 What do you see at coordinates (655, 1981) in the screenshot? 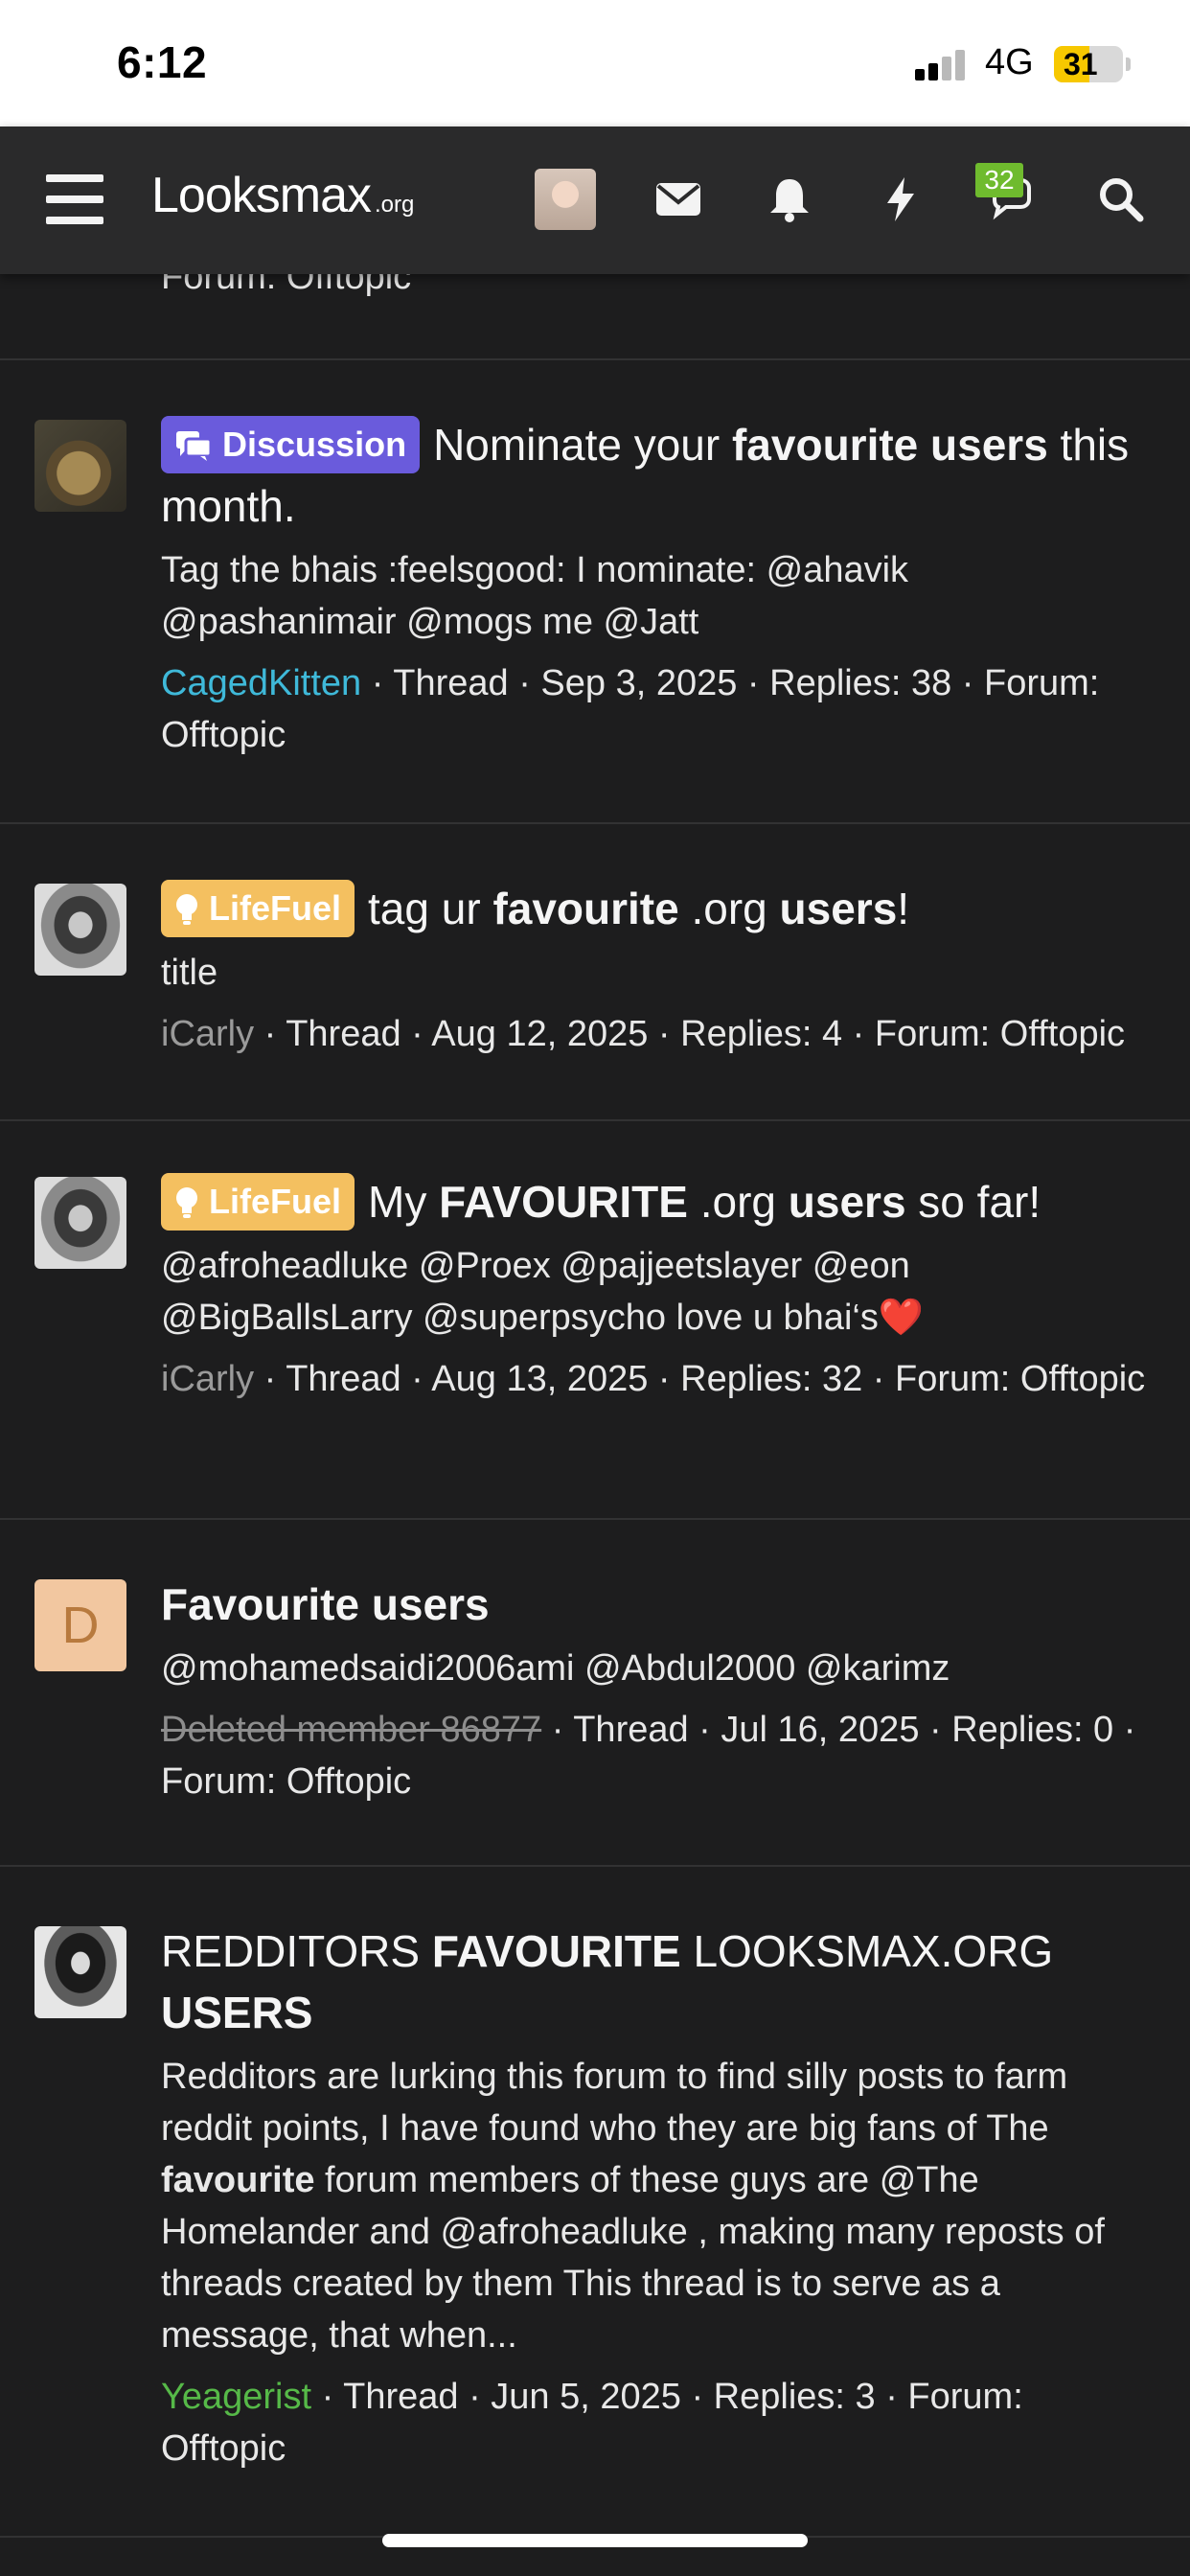
I see `result-title: REDDITORS FAVOURITE LOOKSMAX.ORG USERS` at bounding box center [655, 1981].